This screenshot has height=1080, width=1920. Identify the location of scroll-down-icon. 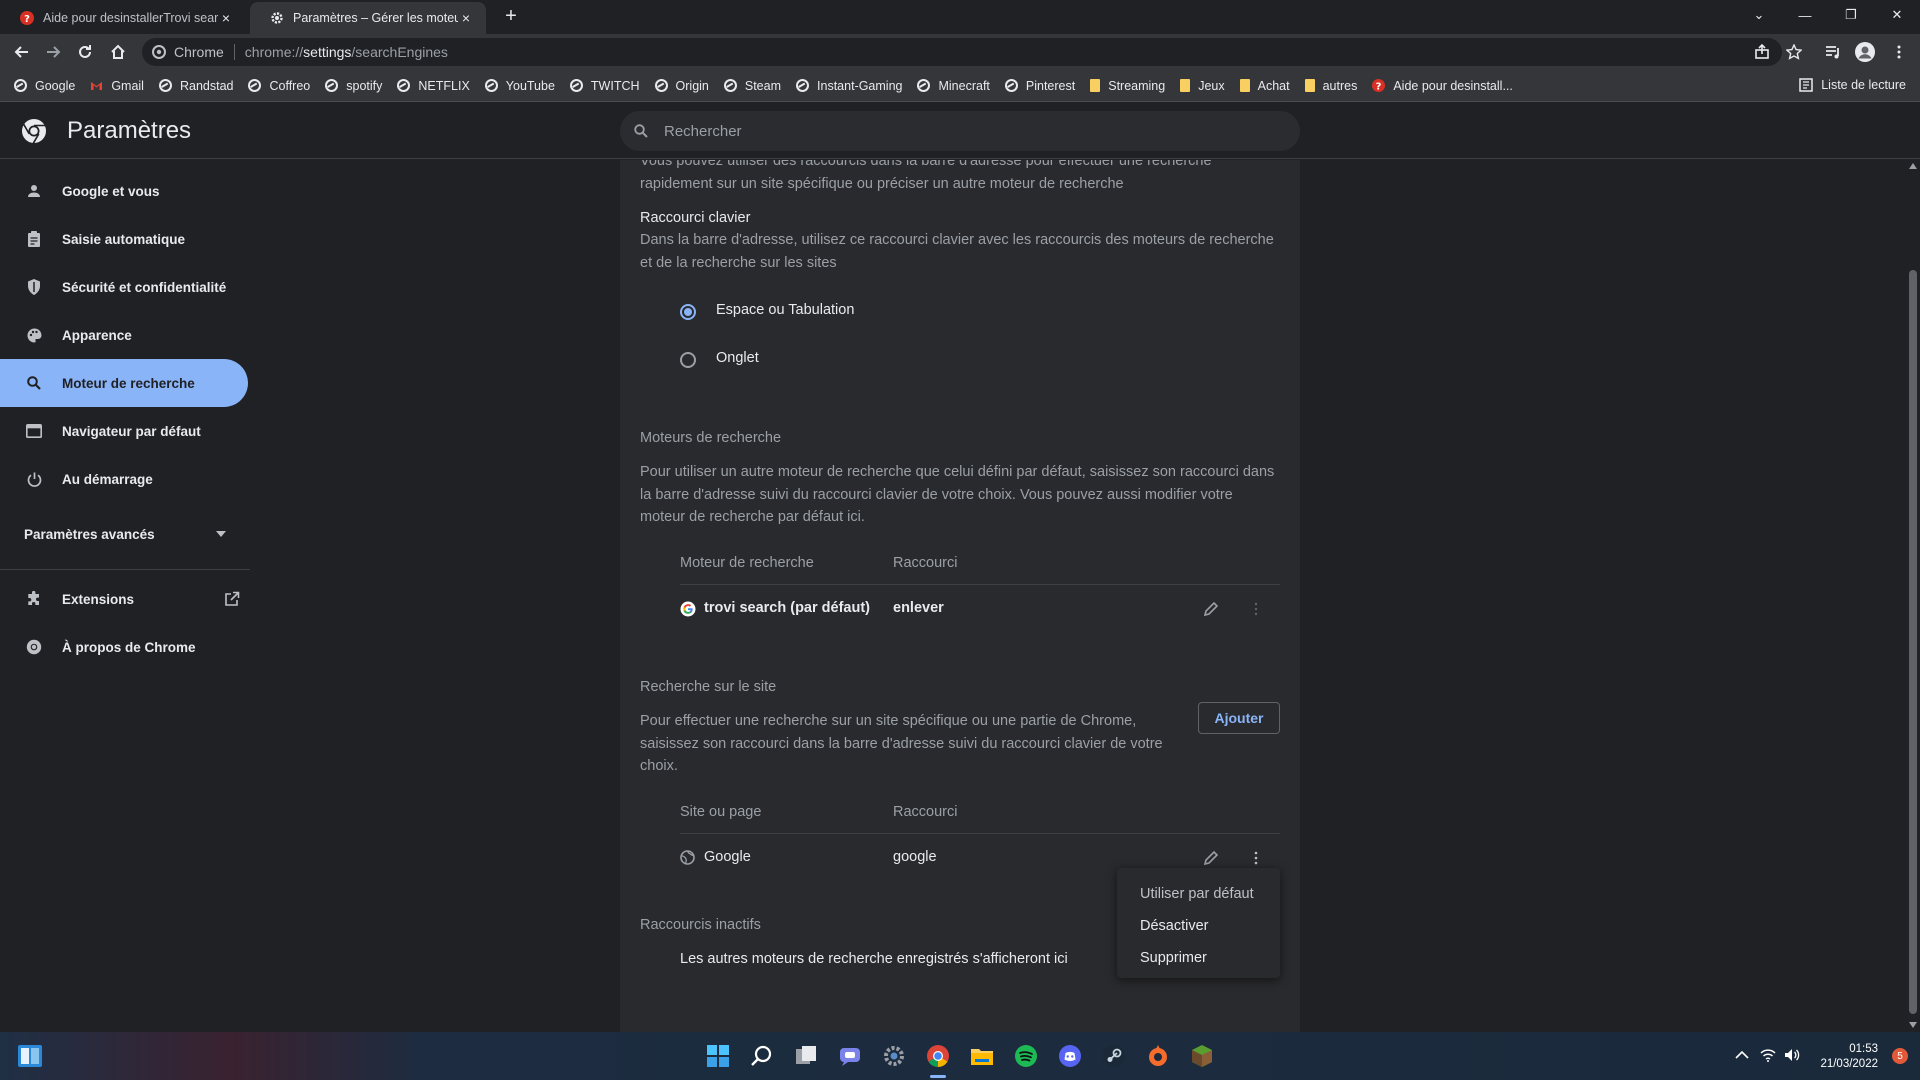
(1913, 1025).